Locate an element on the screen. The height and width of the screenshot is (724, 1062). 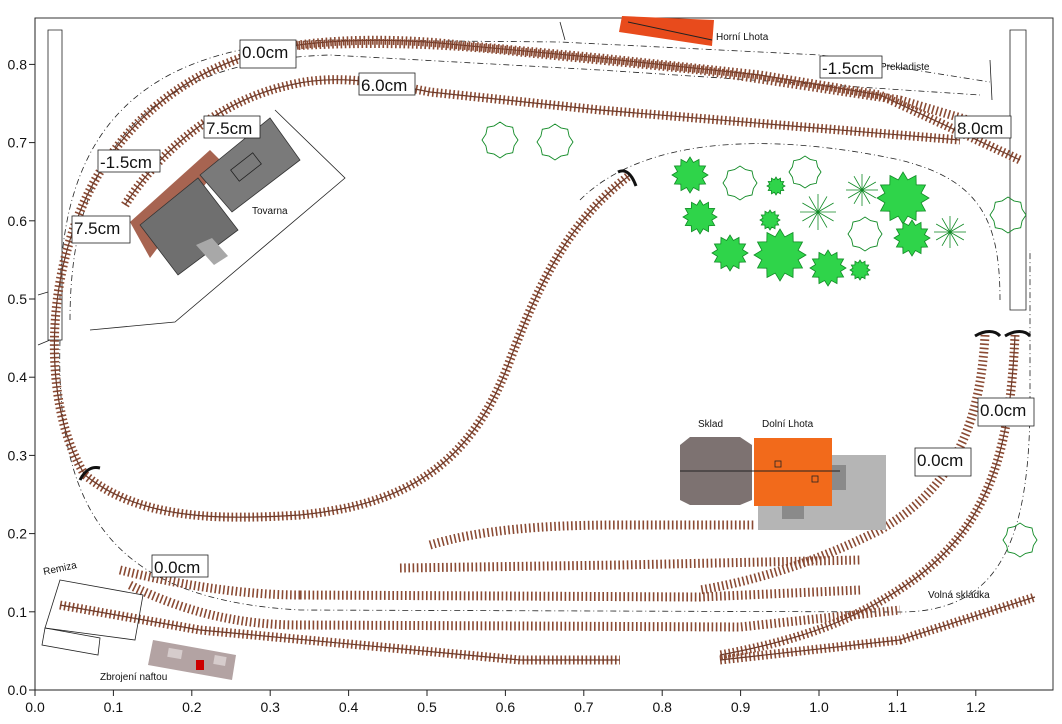
x-tick-label: 0.1 is located at coordinates (114, 707).